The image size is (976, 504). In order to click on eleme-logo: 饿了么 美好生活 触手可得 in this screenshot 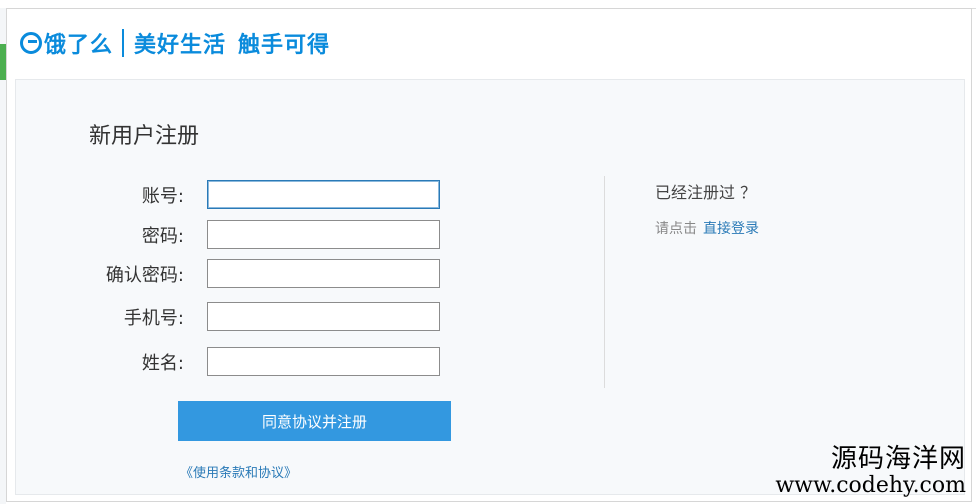, I will do `click(175, 43)`.